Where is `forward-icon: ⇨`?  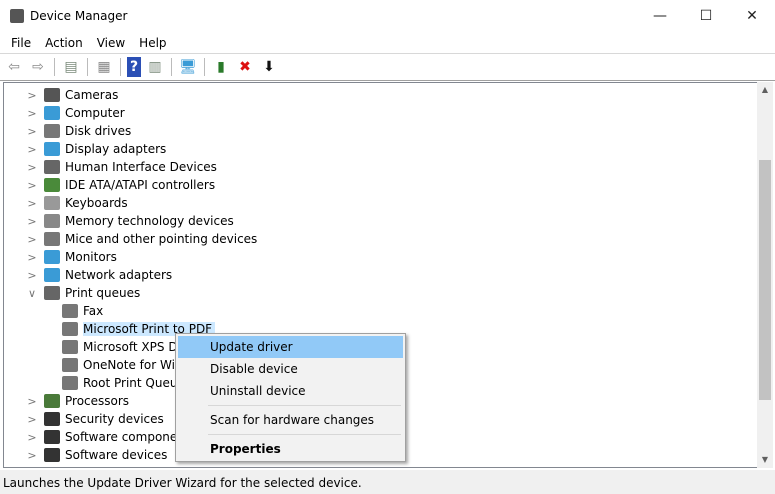
forward-icon: ⇨ is located at coordinates (38, 67).